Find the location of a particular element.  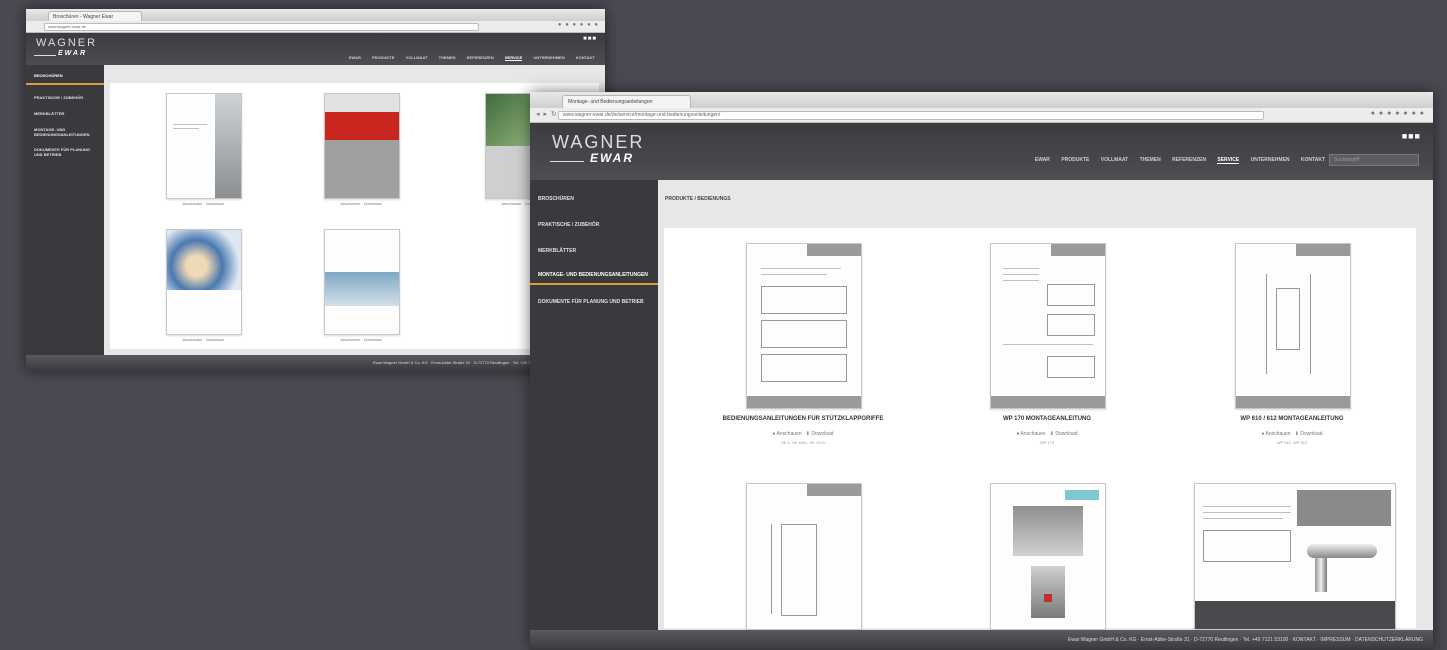

front-nav-item: REFERENZEN is located at coordinates (1189, 160).